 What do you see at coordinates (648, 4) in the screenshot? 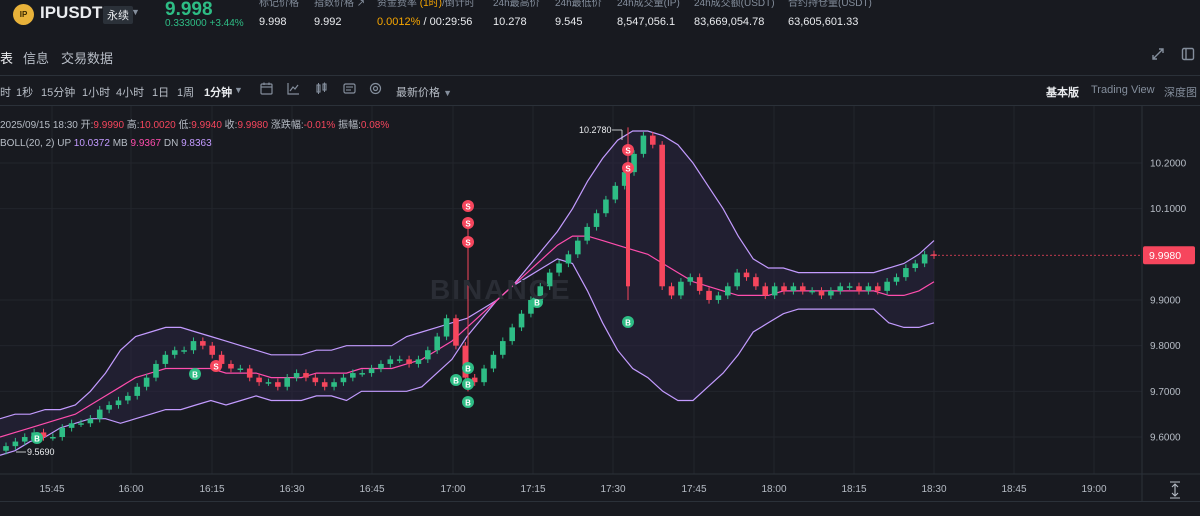
I see `stat-label: 24h成交量(IP)` at bounding box center [648, 4].